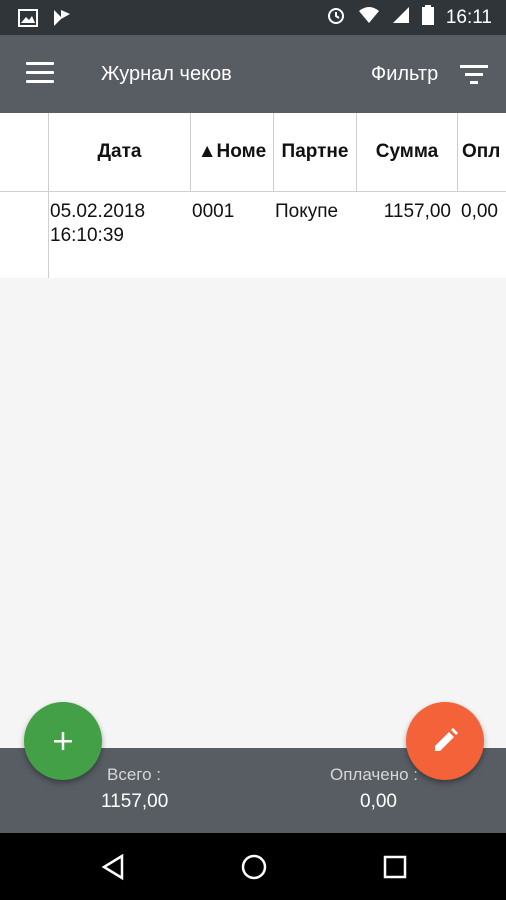 The image size is (506, 900). I want to click on total-value: 1157,00, so click(135, 801).